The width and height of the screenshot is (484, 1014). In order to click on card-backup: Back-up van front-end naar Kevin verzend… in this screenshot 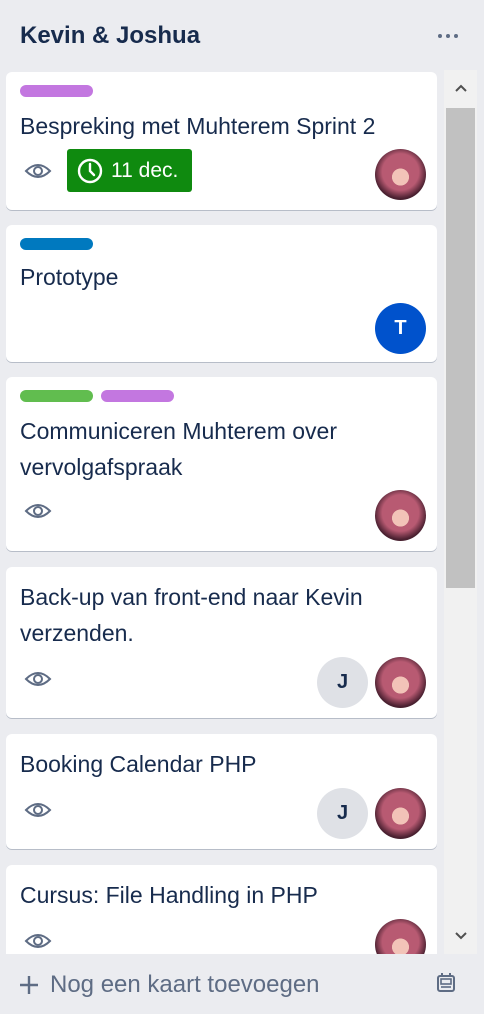, I will do `click(221, 642)`.